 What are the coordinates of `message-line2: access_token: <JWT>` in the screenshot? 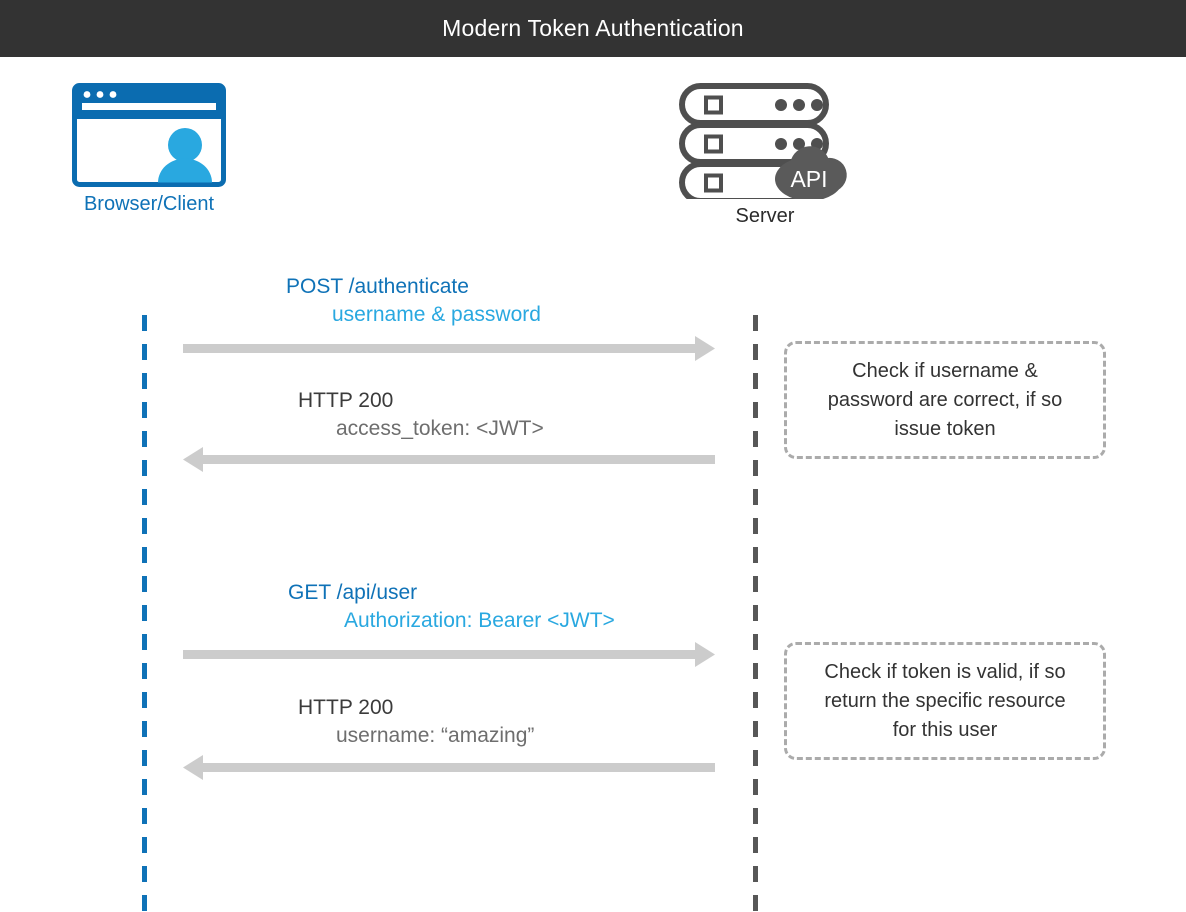 It's located at (440, 428).